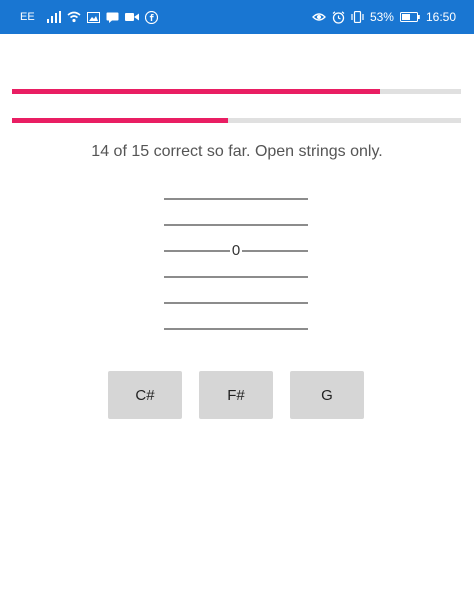  What do you see at coordinates (338, 17) in the screenshot?
I see `alarm-icon` at bounding box center [338, 17].